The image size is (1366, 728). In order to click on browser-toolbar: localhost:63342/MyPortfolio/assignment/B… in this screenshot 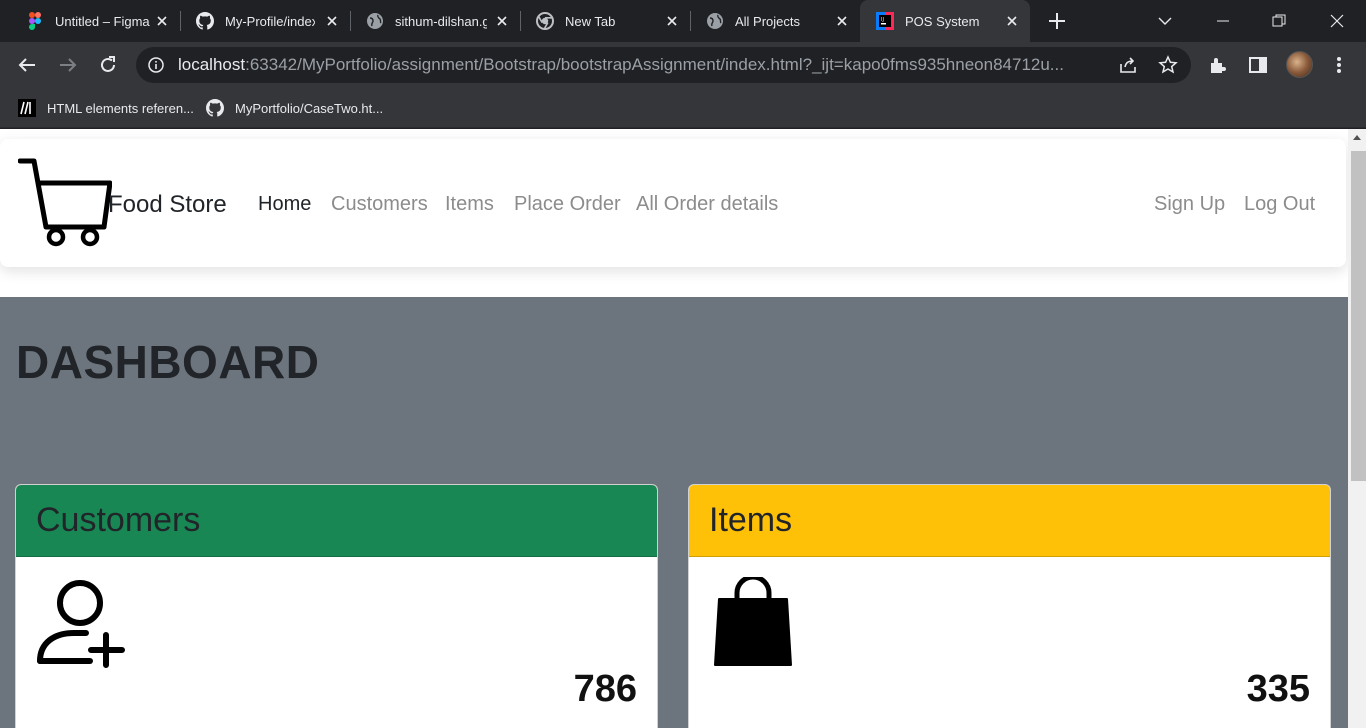, I will do `click(683, 65)`.